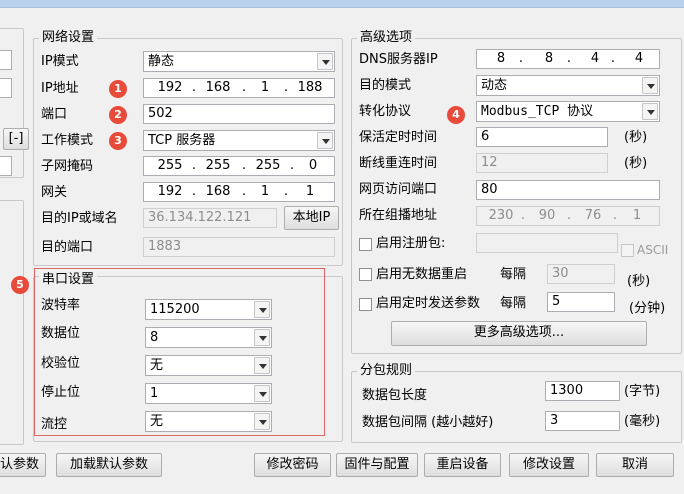  What do you see at coordinates (239, 140) in the screenshot?
I see `work-mode-select: TCP 服务器` at bounding box center [239, 140].